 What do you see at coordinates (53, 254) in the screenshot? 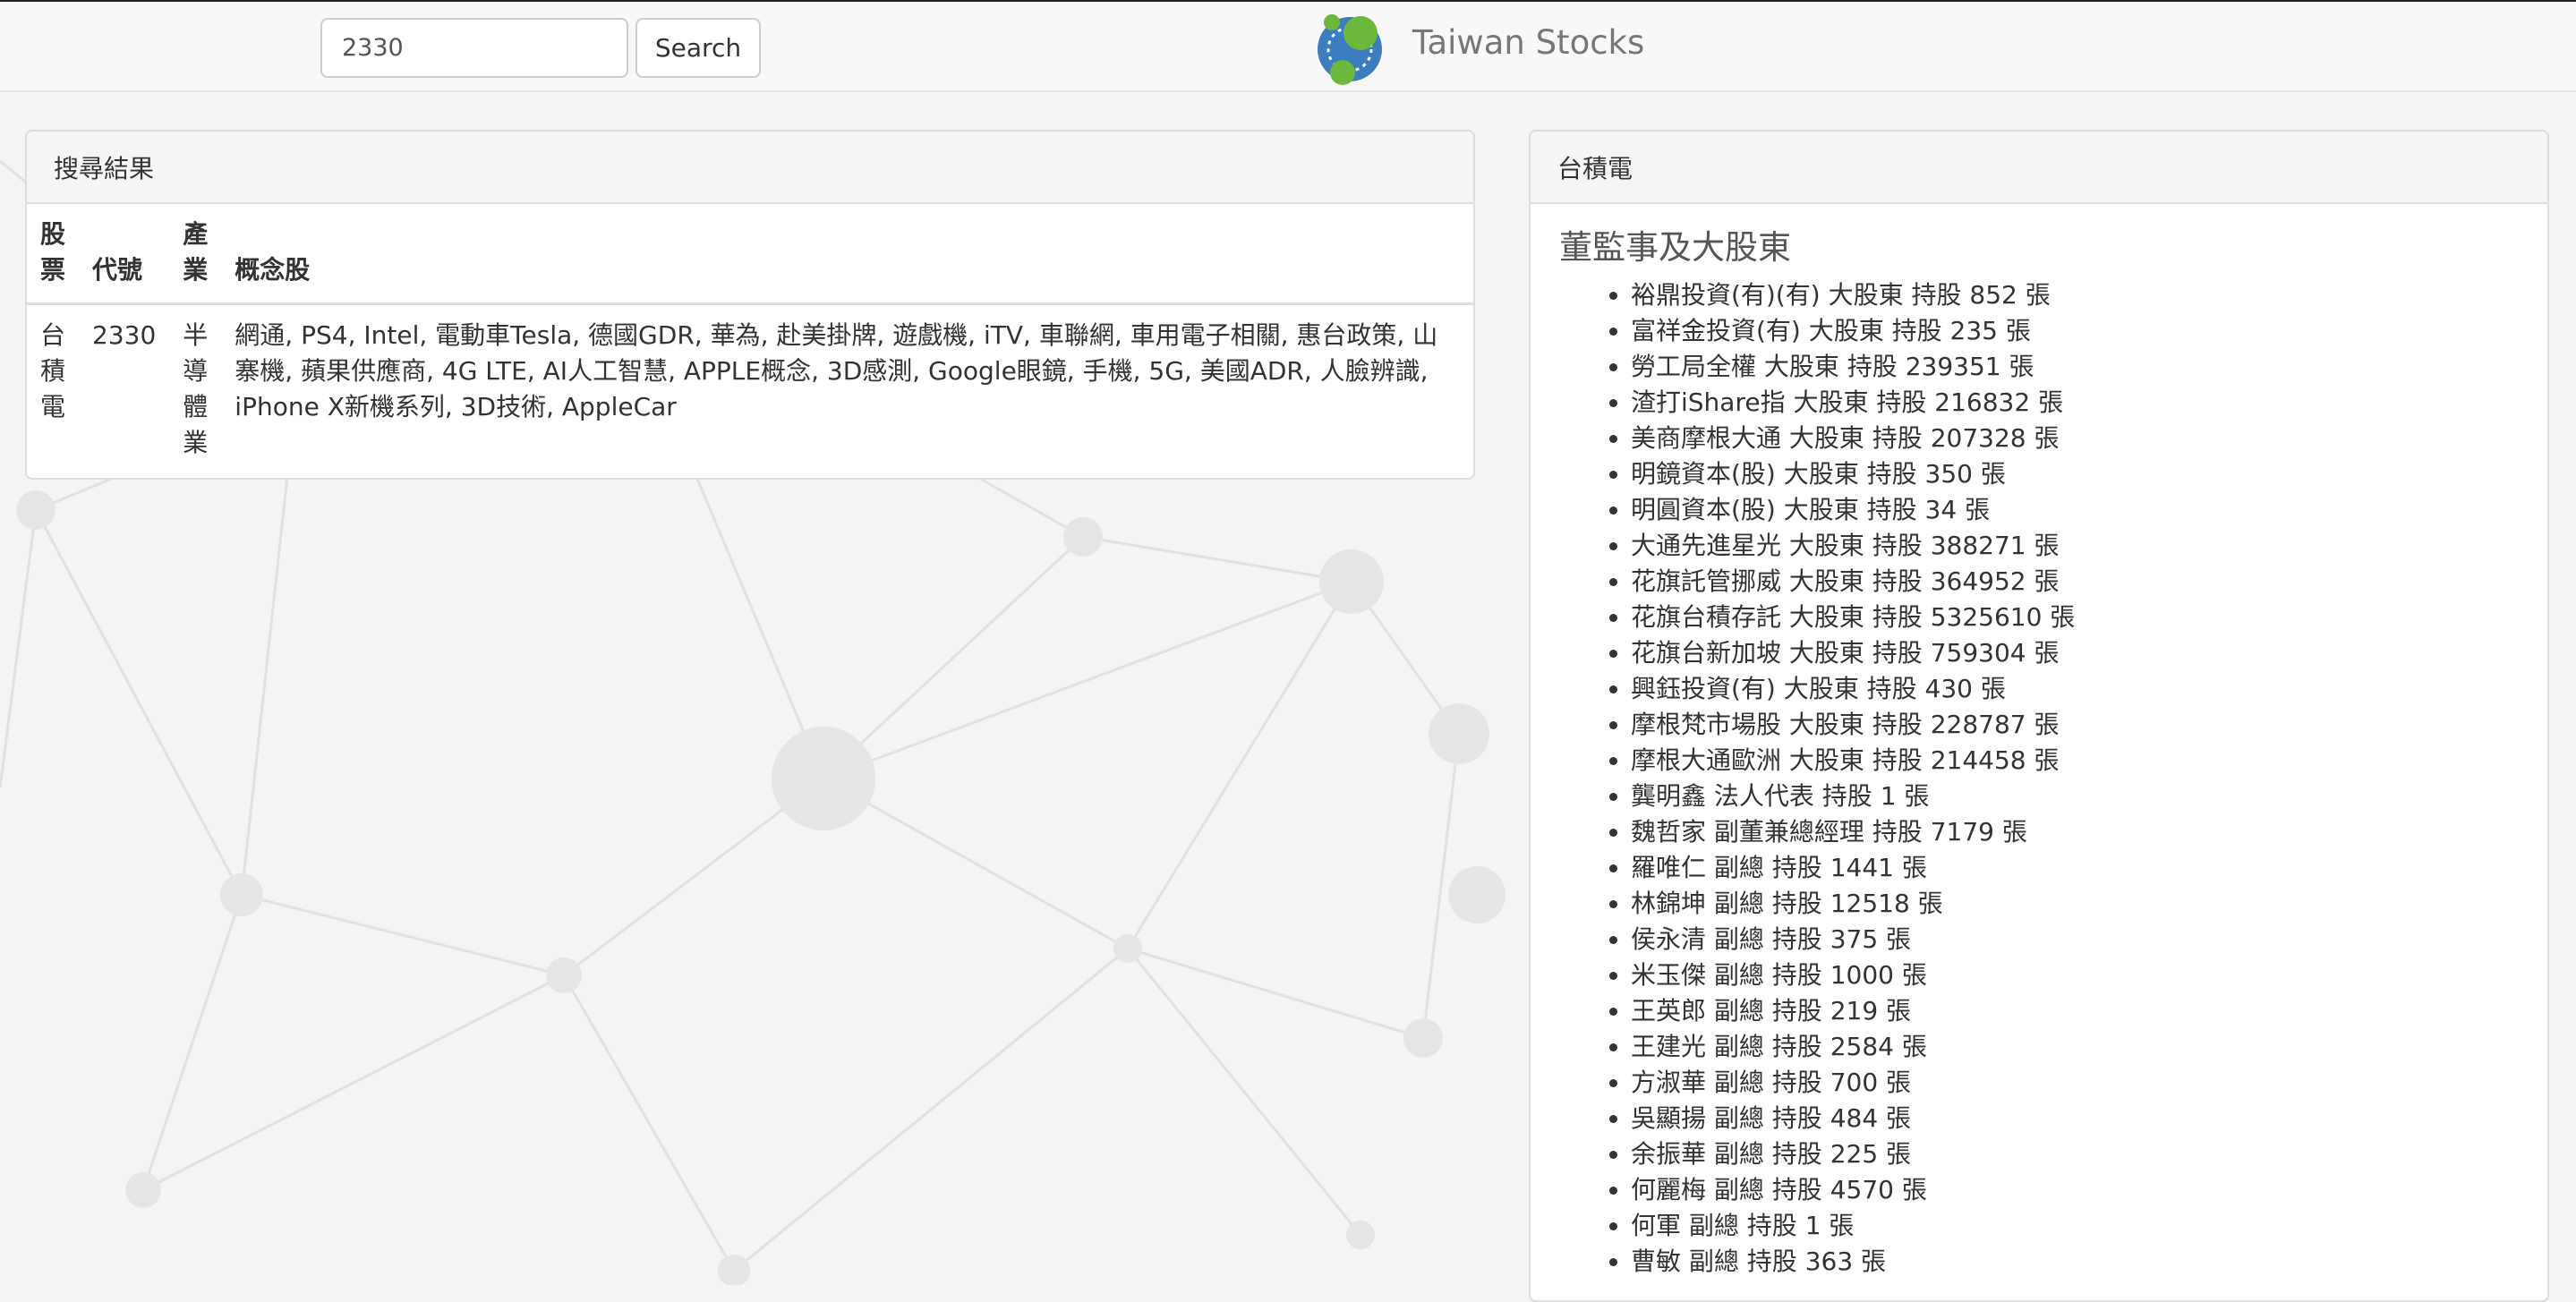
I see `column-header-stock: 股票` at bounding box center [53, 254].